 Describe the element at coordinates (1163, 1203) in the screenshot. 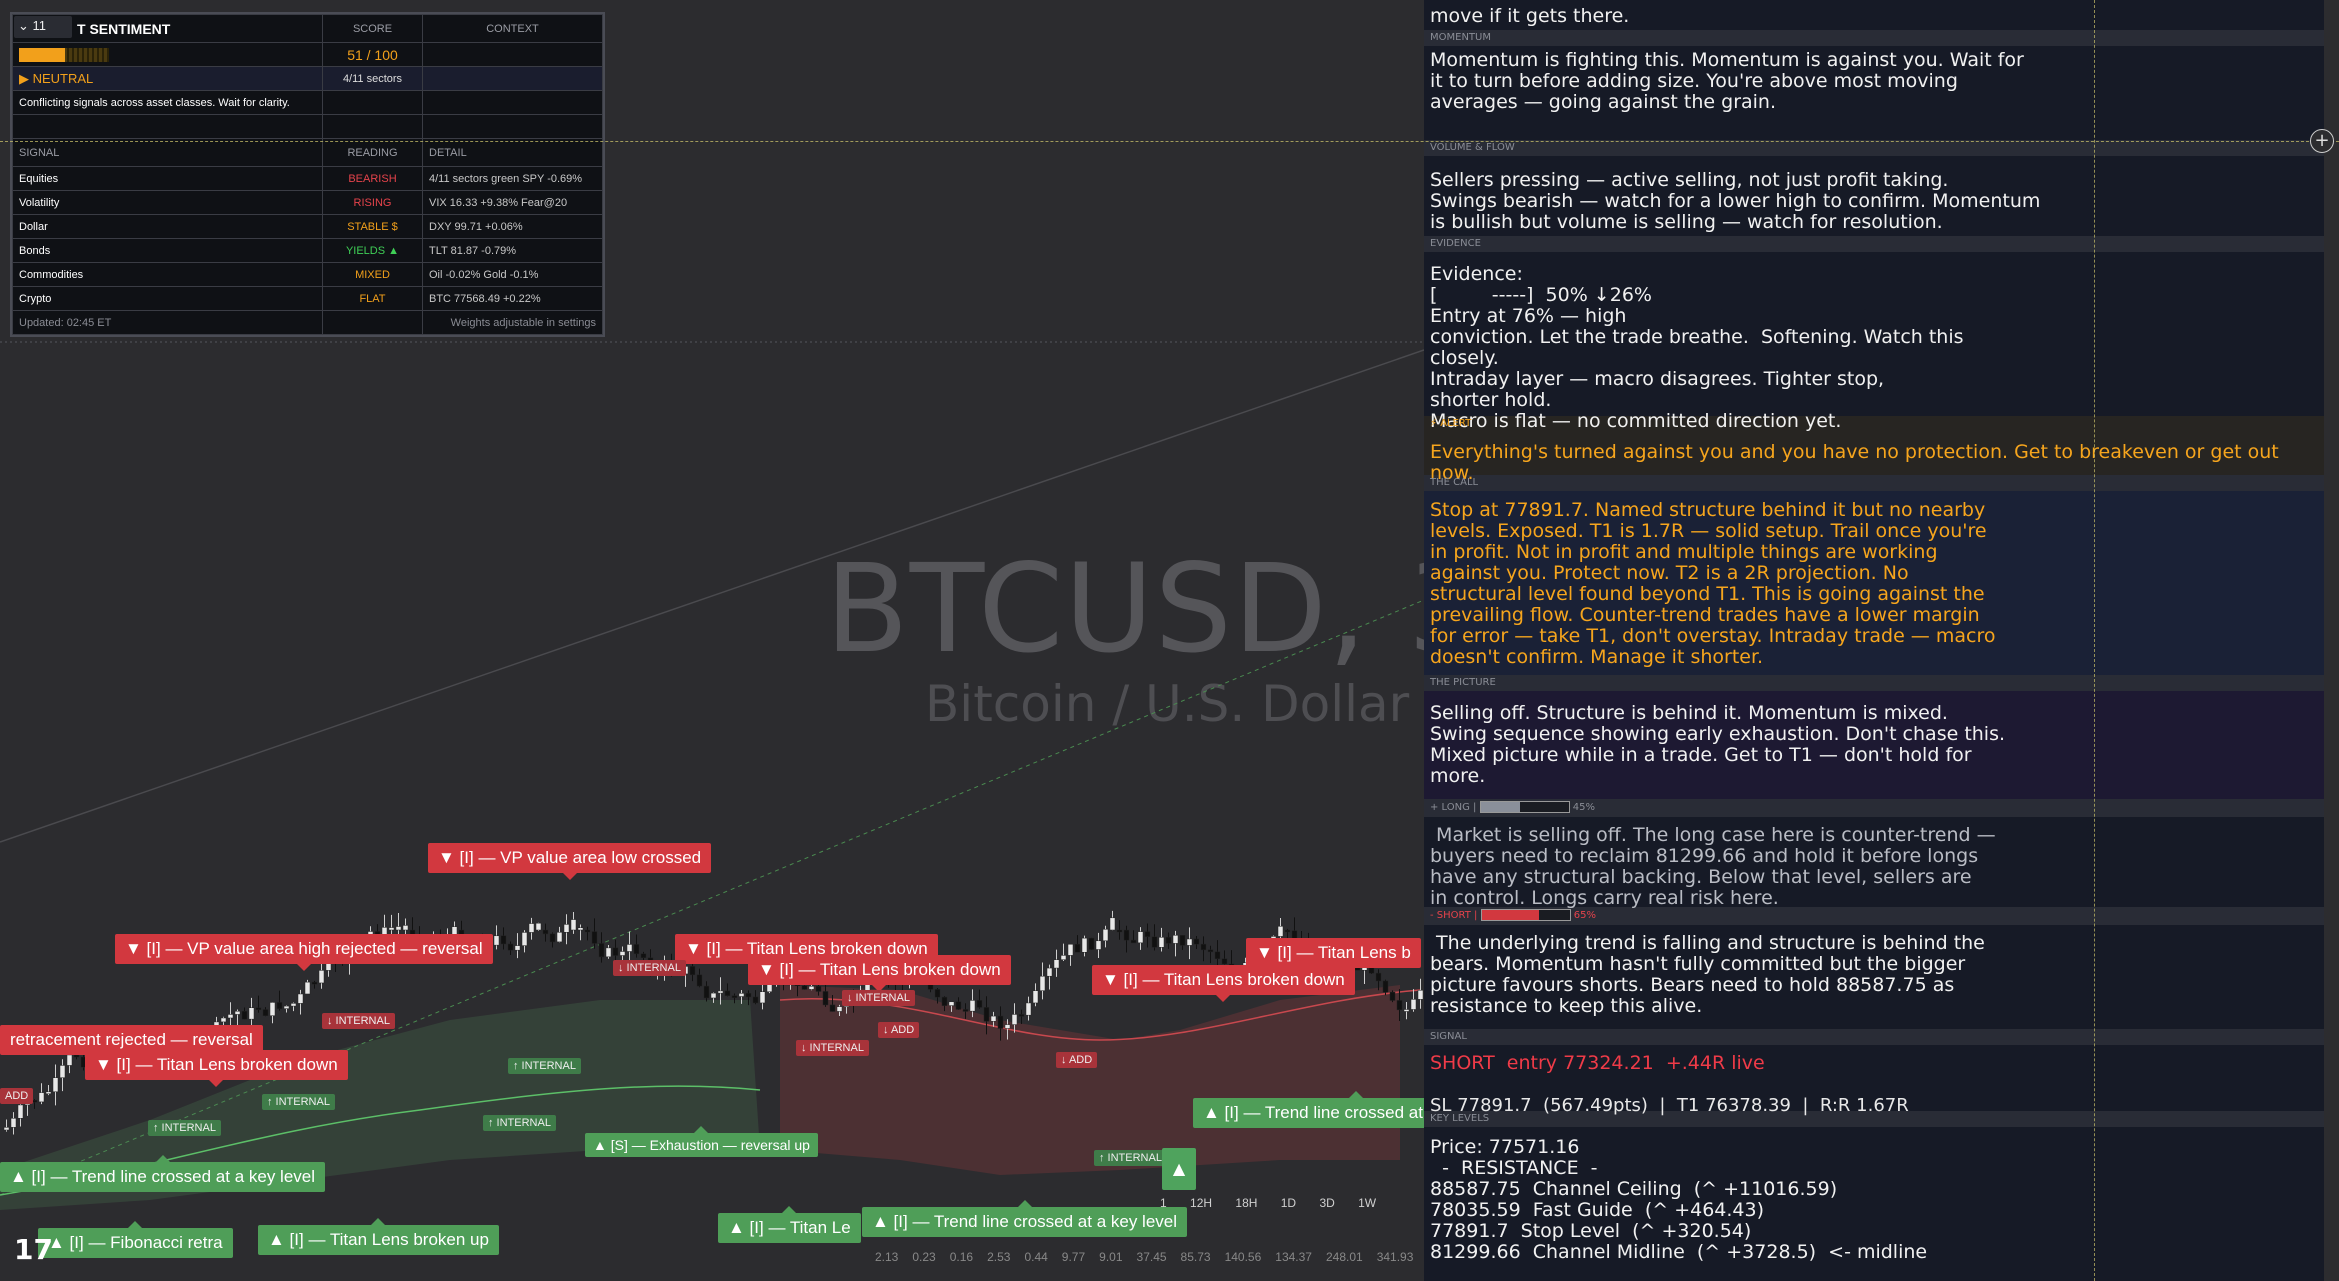

I see `tf-1: 1` at that location.